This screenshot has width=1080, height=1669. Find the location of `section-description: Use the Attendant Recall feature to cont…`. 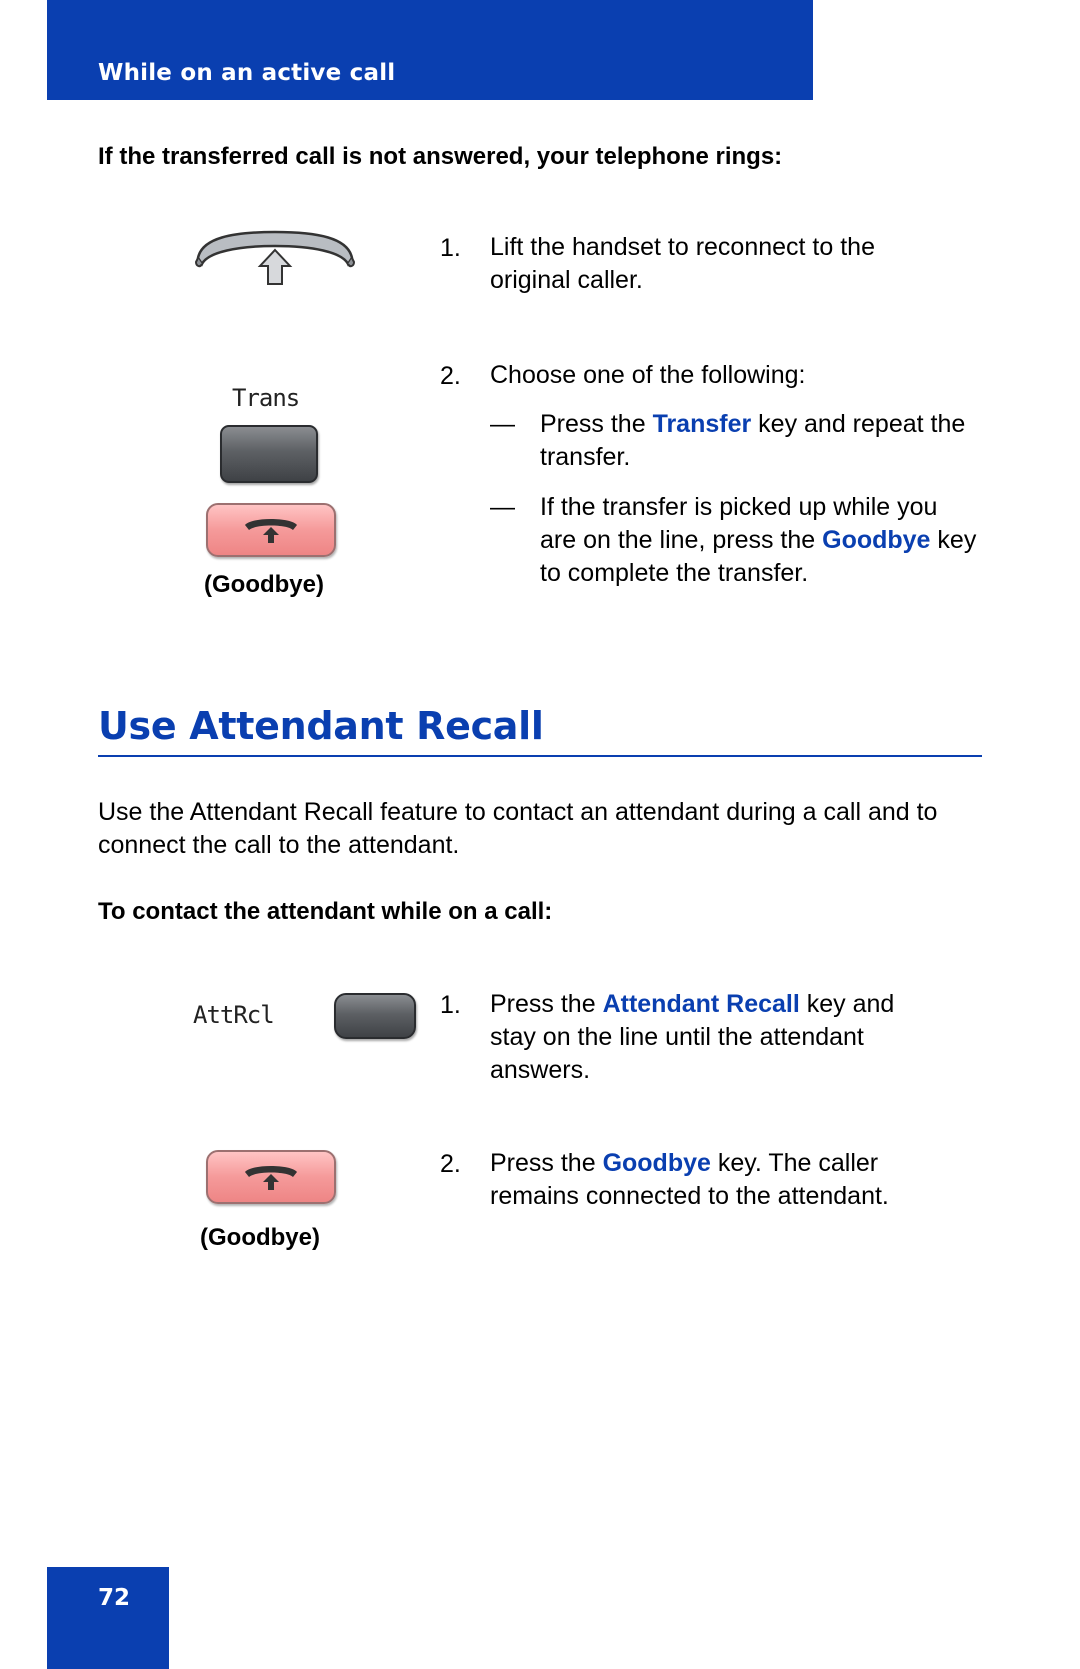

section-description: Use the Attendant Recall feature to cont… is located at coordinates (518, 828).